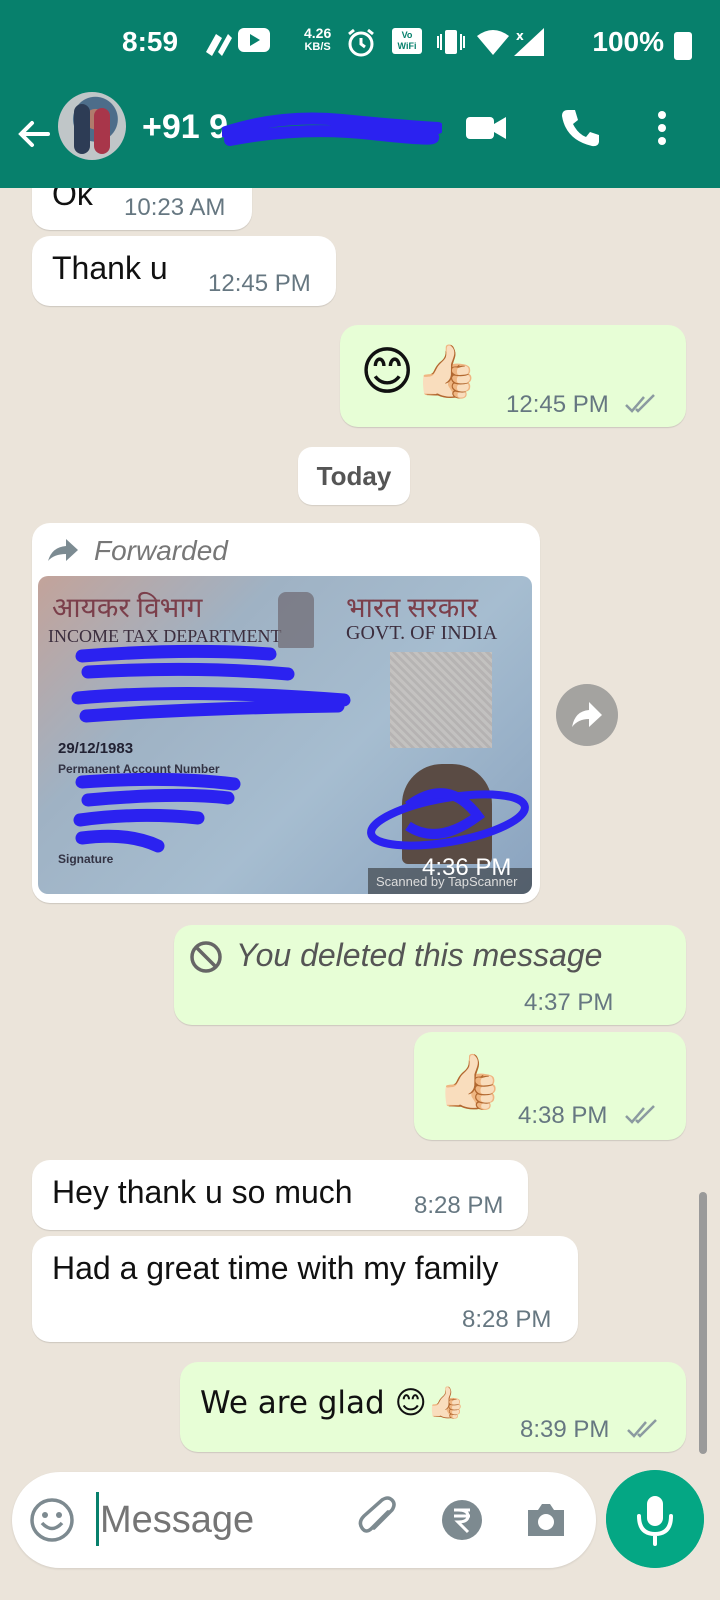 This screenshot has width=720, height=1600. I want to click on camera-icon, so click(546, 1520).